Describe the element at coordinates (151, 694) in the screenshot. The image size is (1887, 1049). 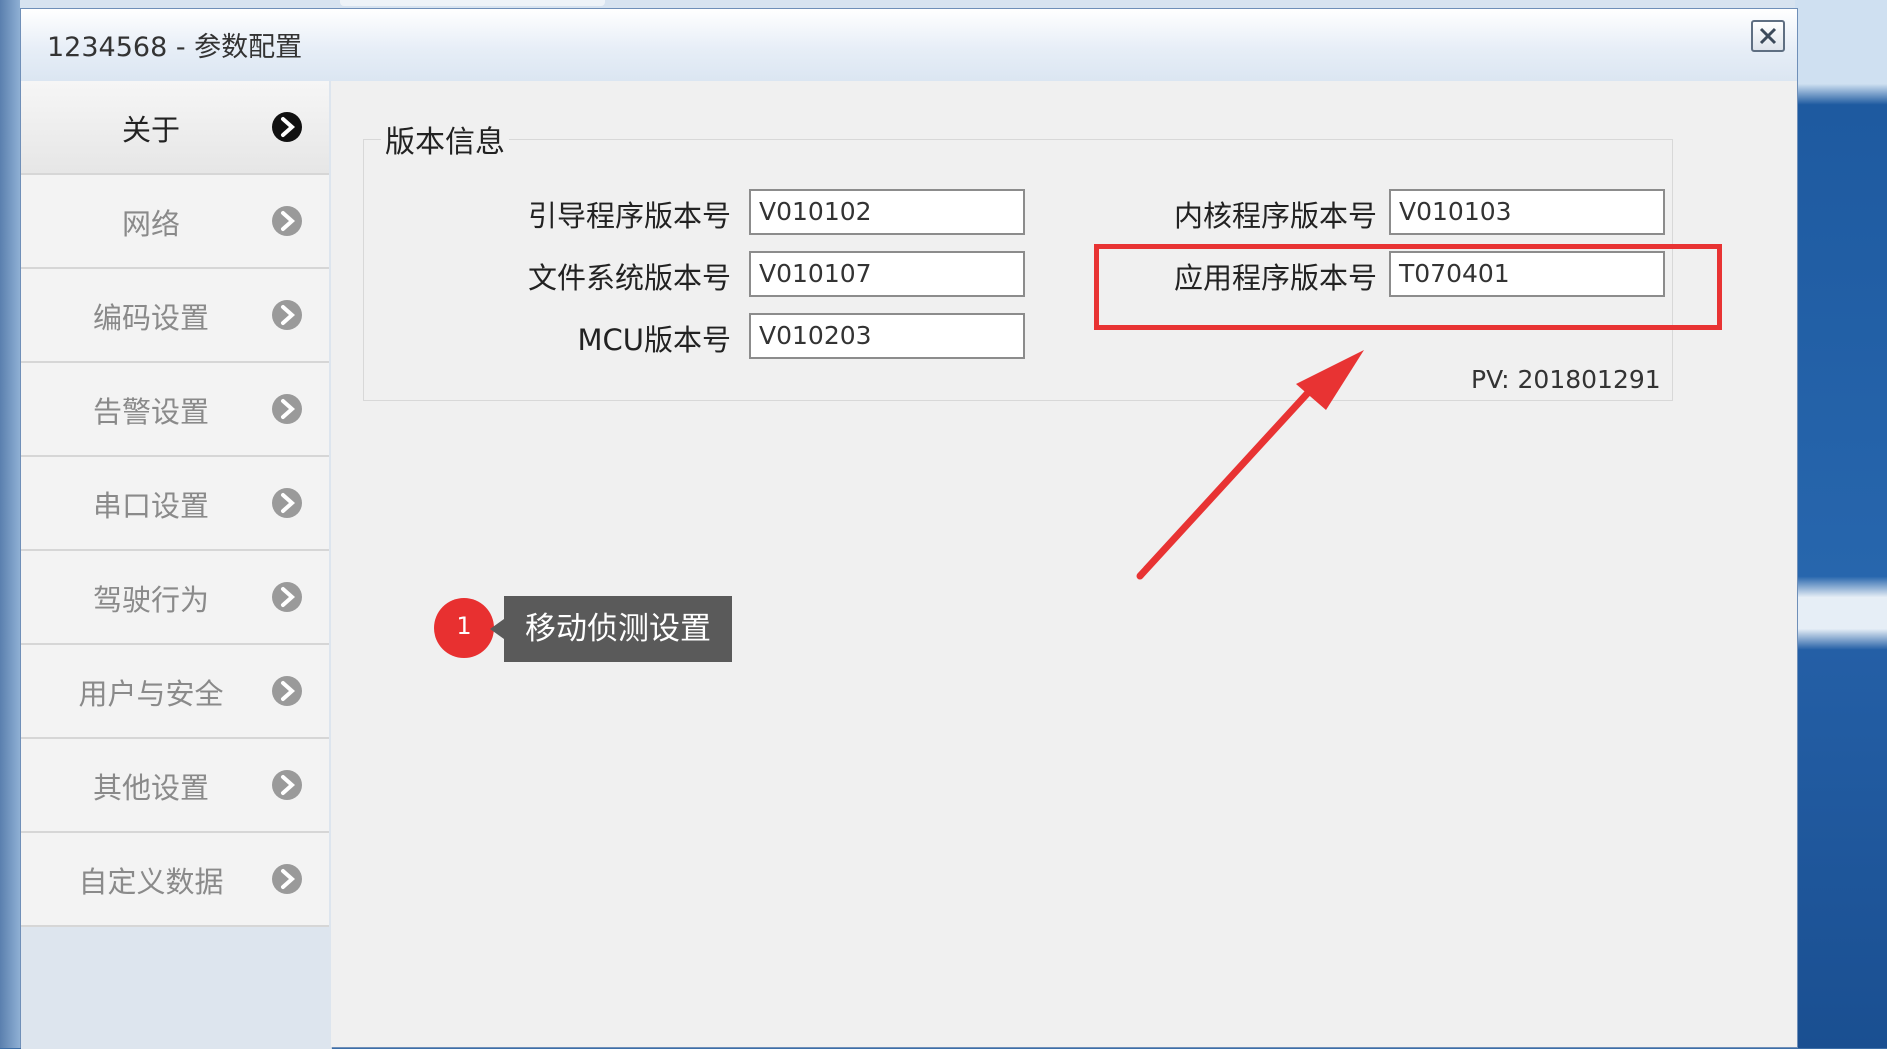
I see `sidebar-item-label: 用户与安全` at that location.